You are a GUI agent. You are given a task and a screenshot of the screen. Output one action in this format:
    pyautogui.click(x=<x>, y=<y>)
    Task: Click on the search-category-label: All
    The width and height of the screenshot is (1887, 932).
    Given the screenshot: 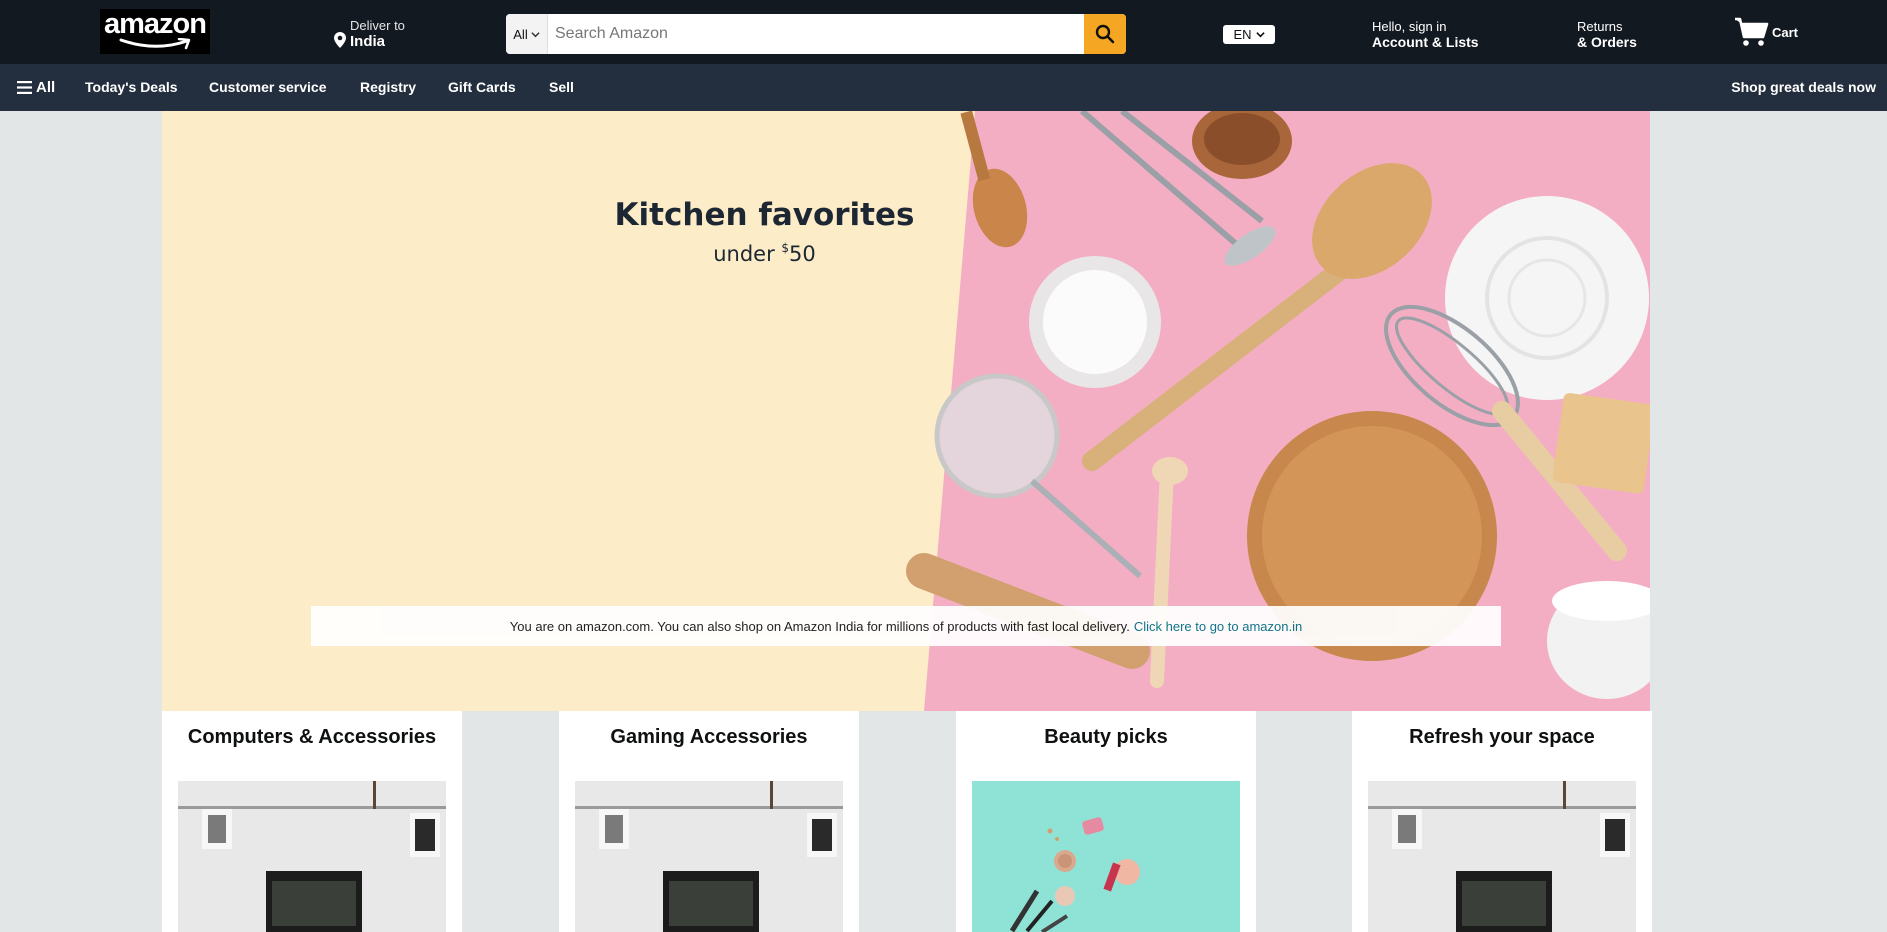 What is the action you would take?
    pyautogui.click(x=520, y=34)
    